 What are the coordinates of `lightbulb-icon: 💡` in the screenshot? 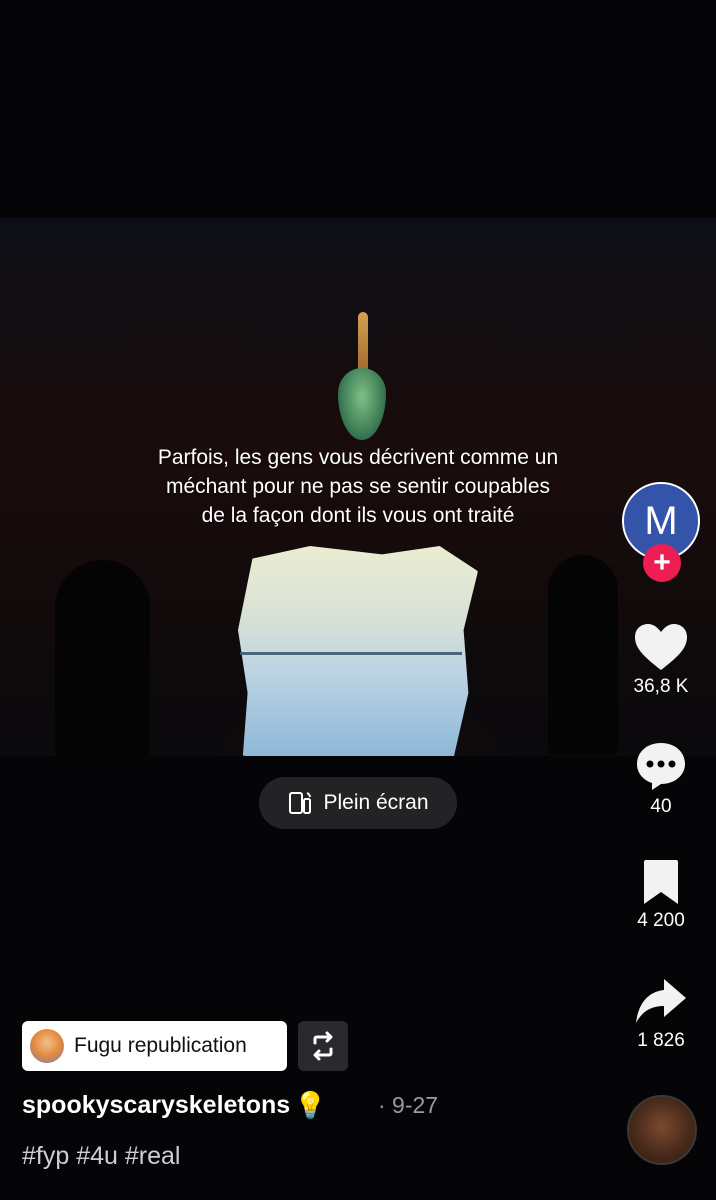 It's located at (310, 1105).